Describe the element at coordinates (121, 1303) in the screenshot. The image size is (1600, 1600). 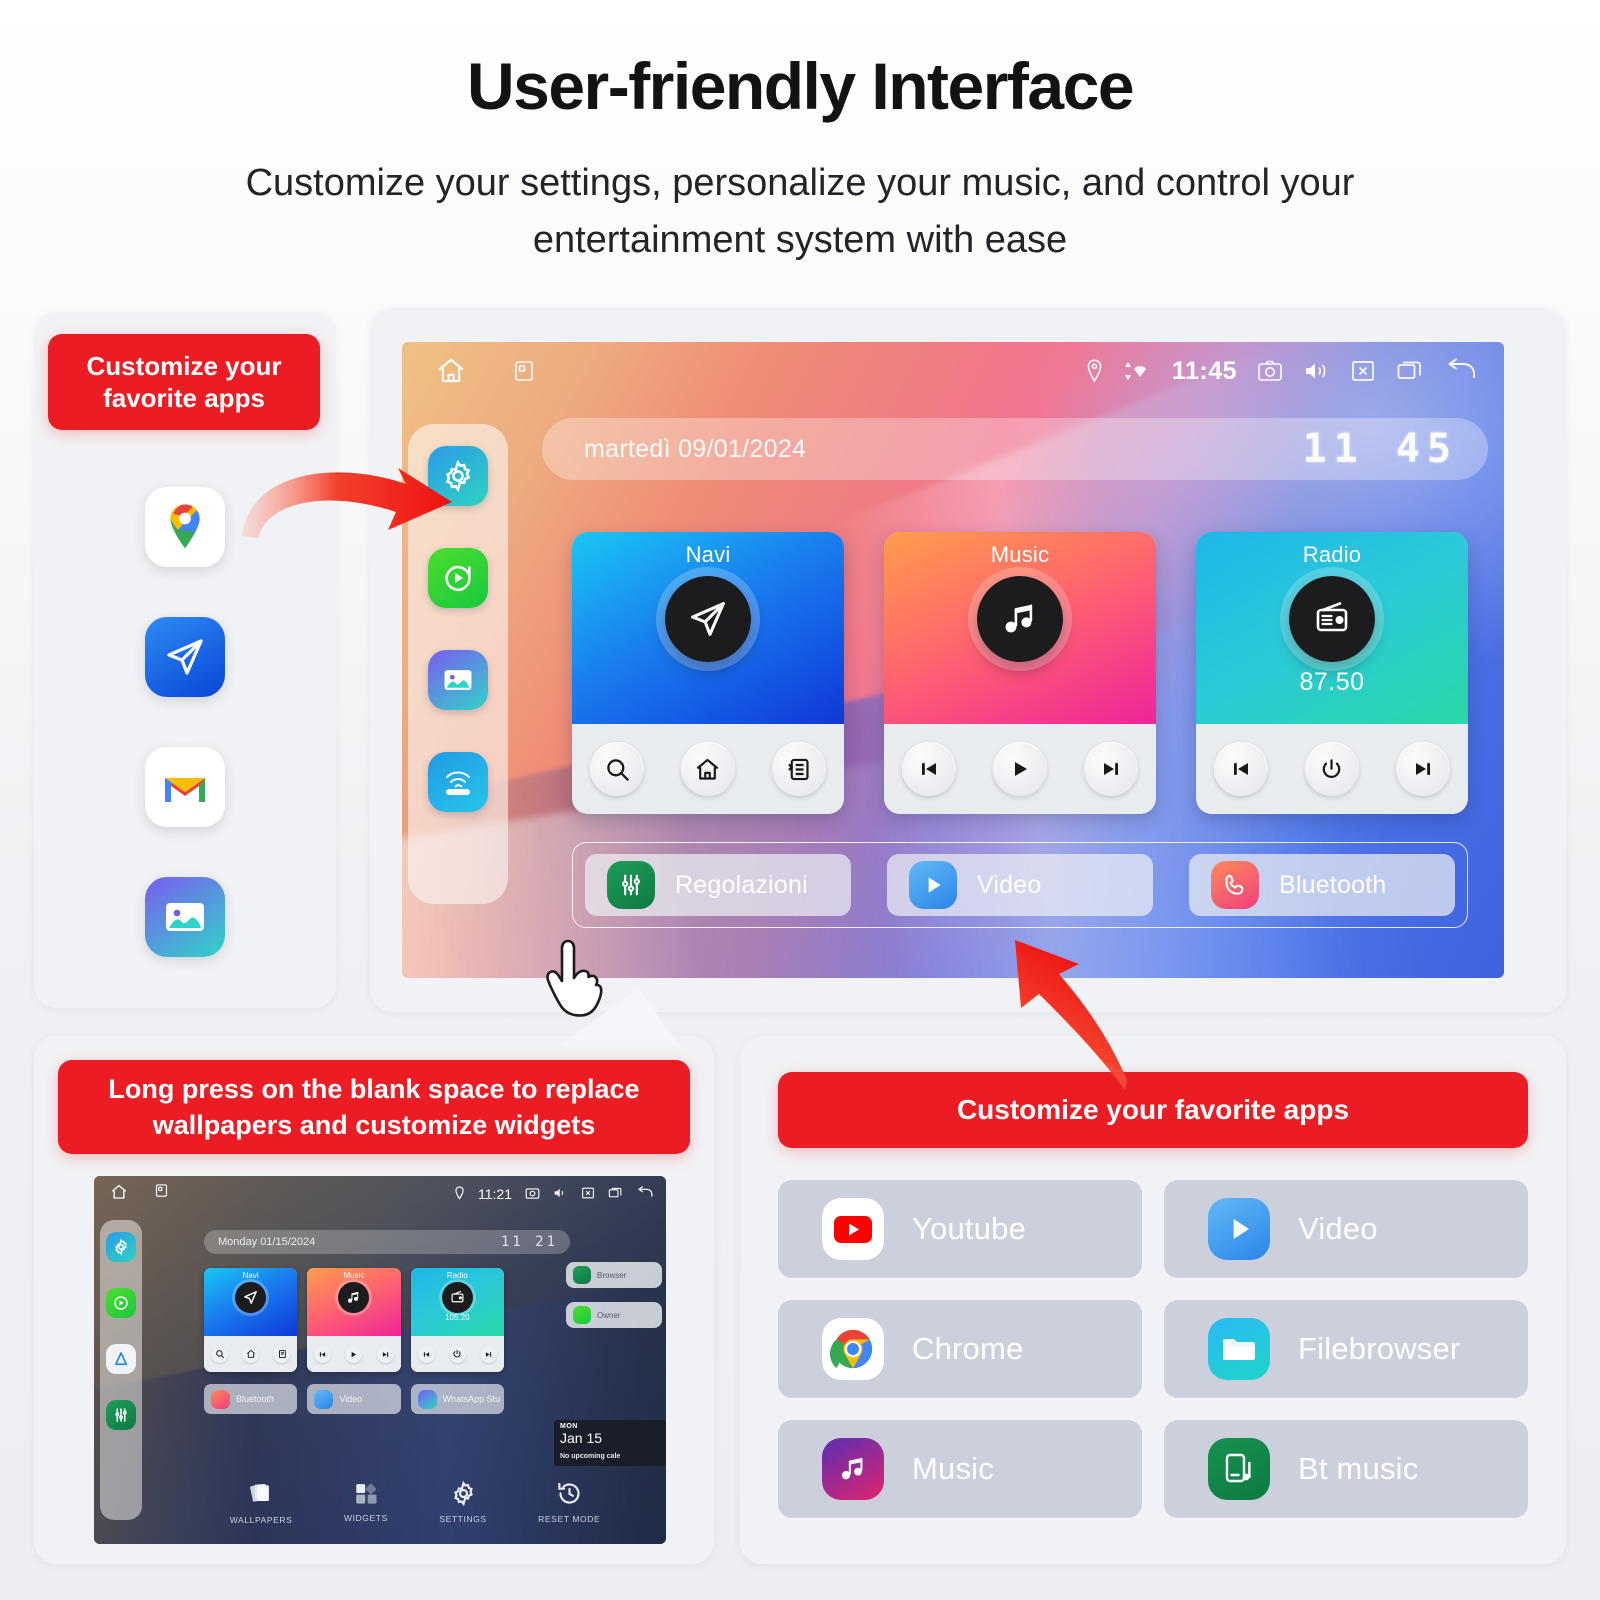
I see `play-circle-icon` at that location.